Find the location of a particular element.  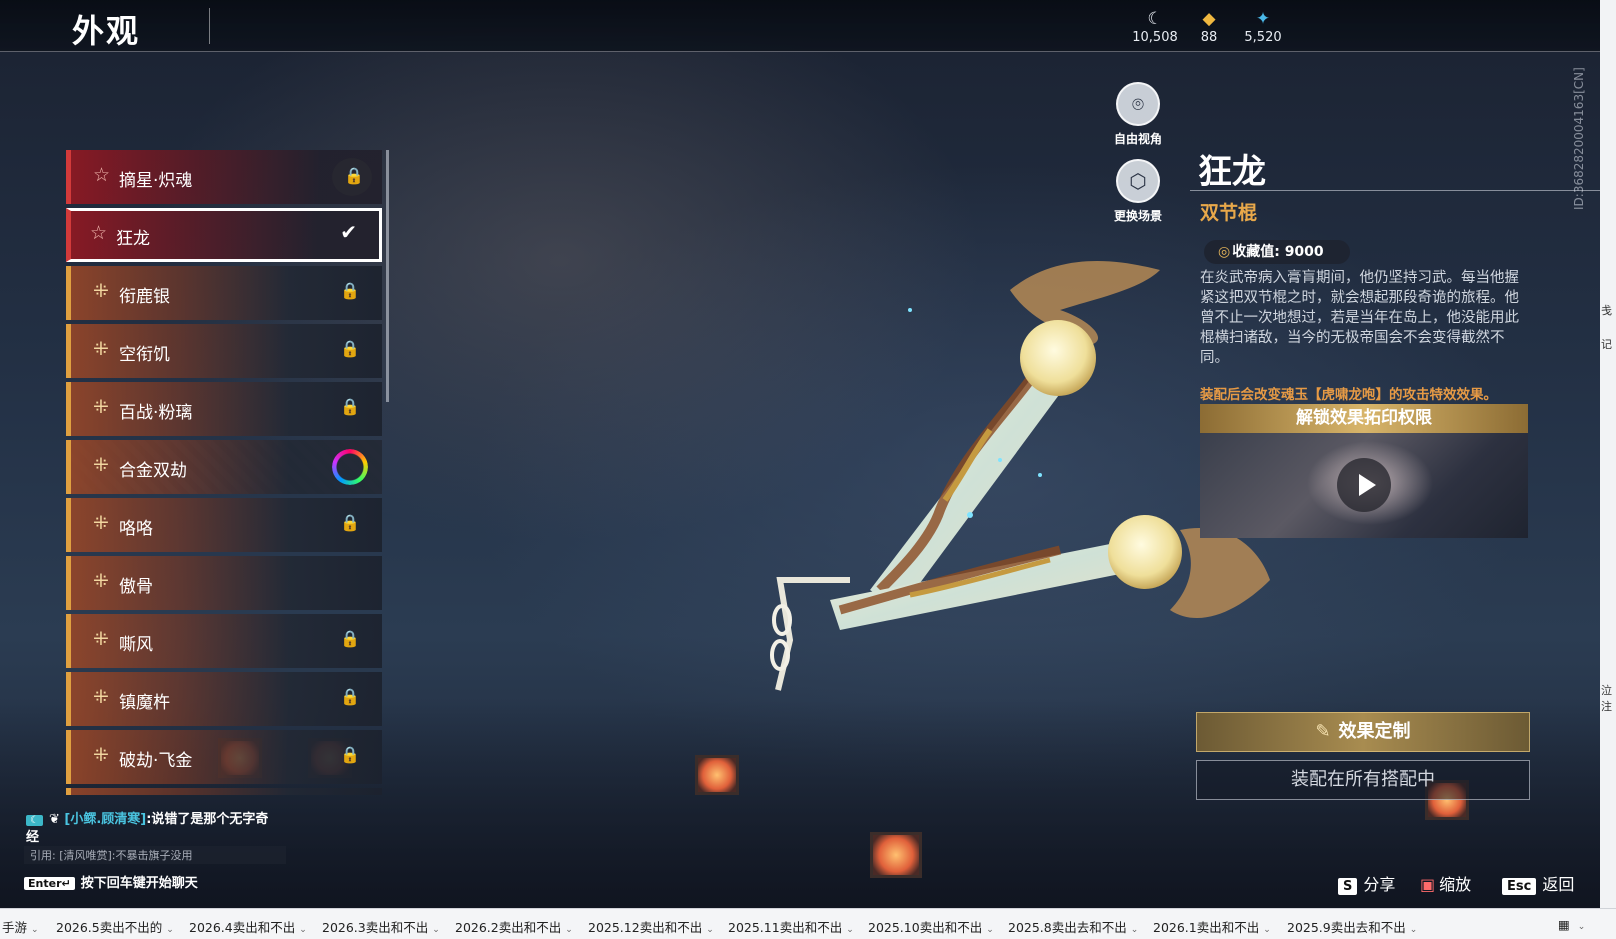

chat-message-cont: 经 is located at coordinates (33, 837).